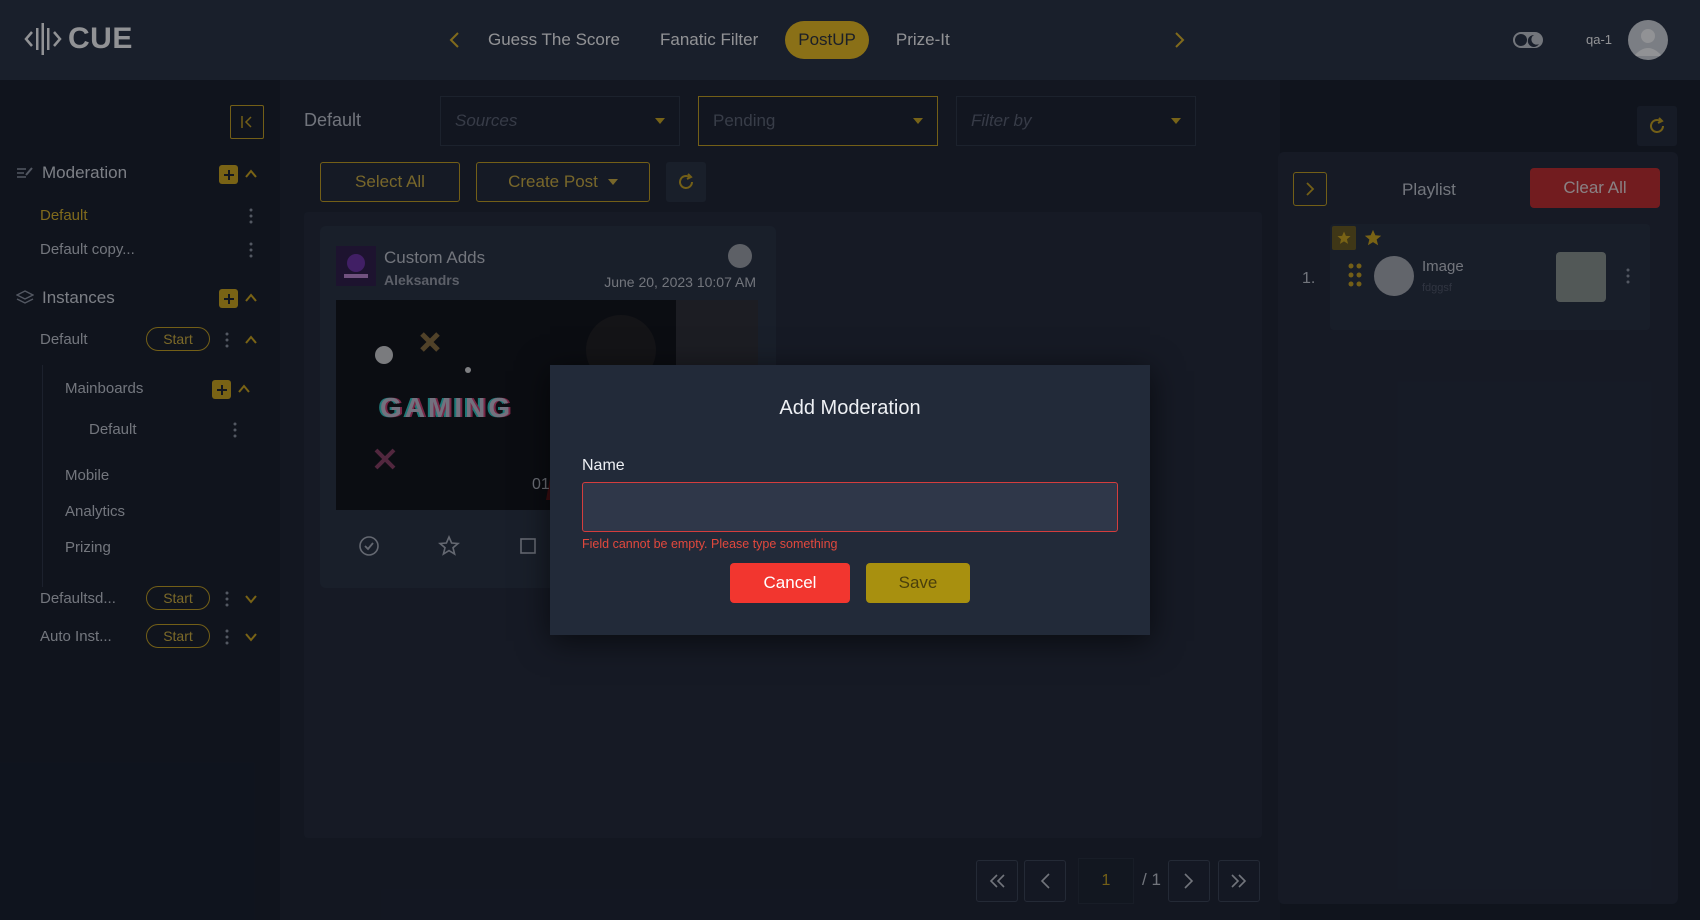 The width and height of the screenshot is (1700, 920). I want to click on name-label: Name, so click(603, 465).